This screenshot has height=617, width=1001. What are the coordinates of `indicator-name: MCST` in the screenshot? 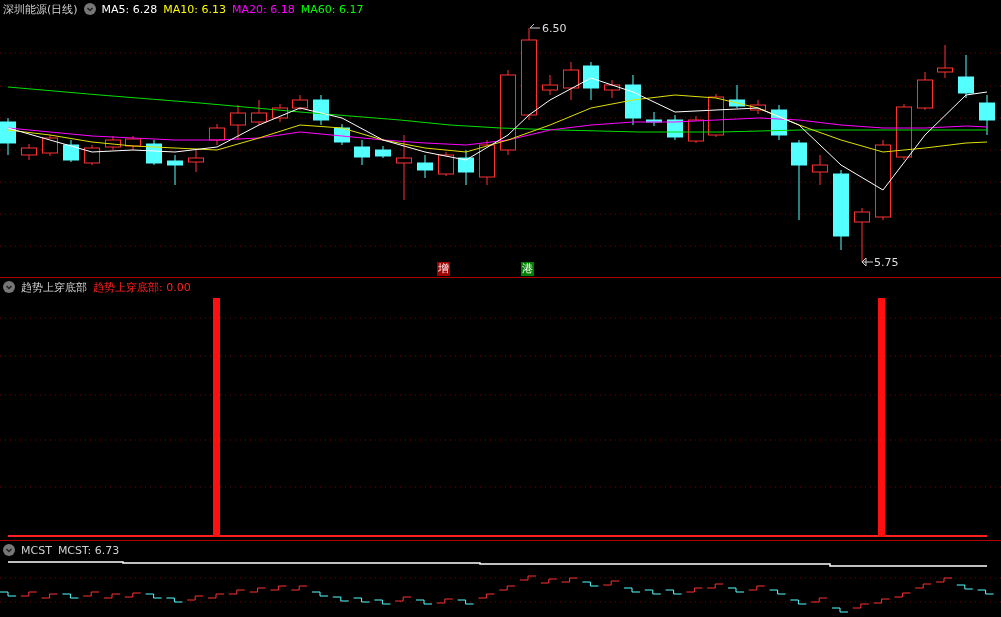 It's located at (36, 550).